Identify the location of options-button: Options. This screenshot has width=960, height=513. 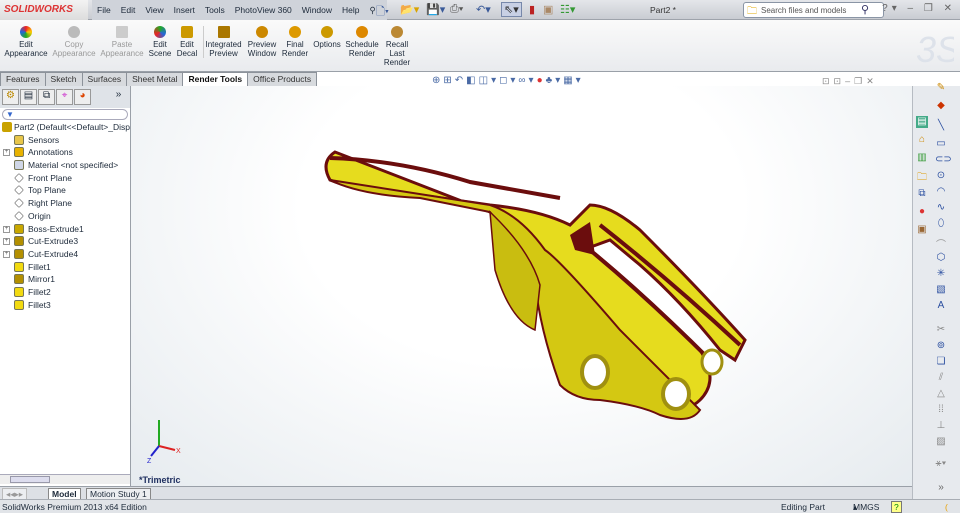
(327, 37).